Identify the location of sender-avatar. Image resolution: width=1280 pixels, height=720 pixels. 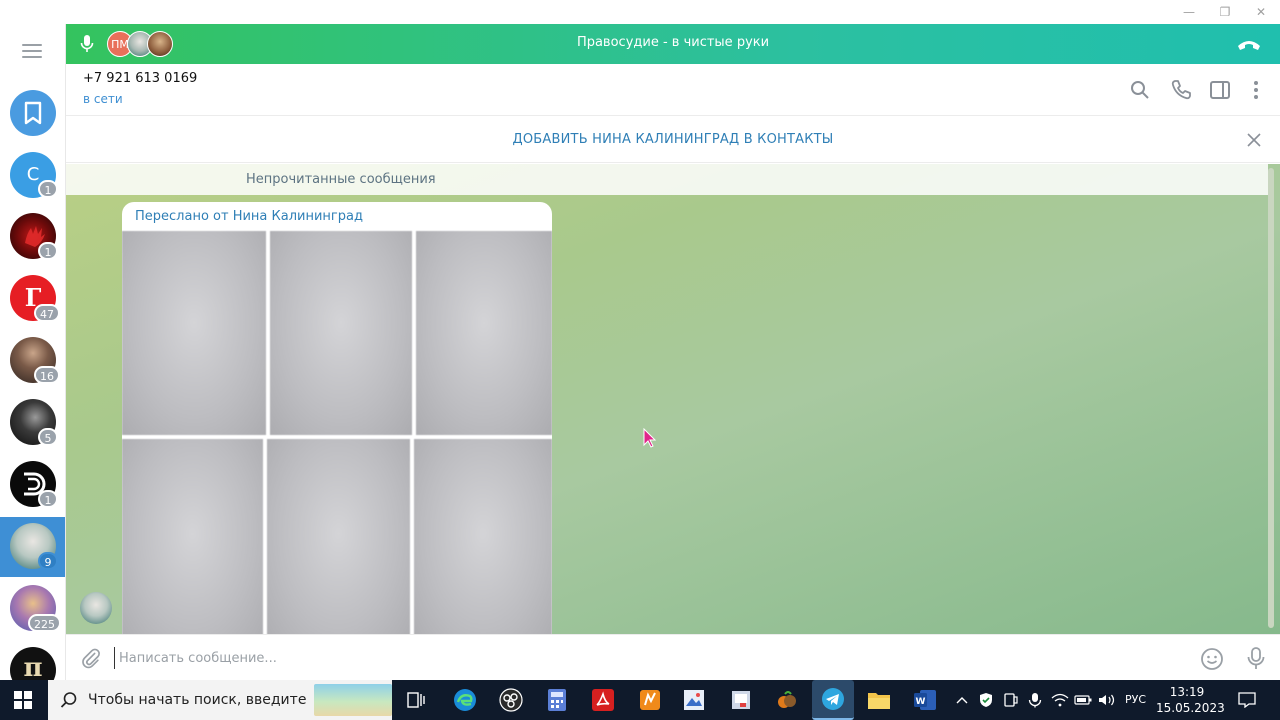
(96, 608).